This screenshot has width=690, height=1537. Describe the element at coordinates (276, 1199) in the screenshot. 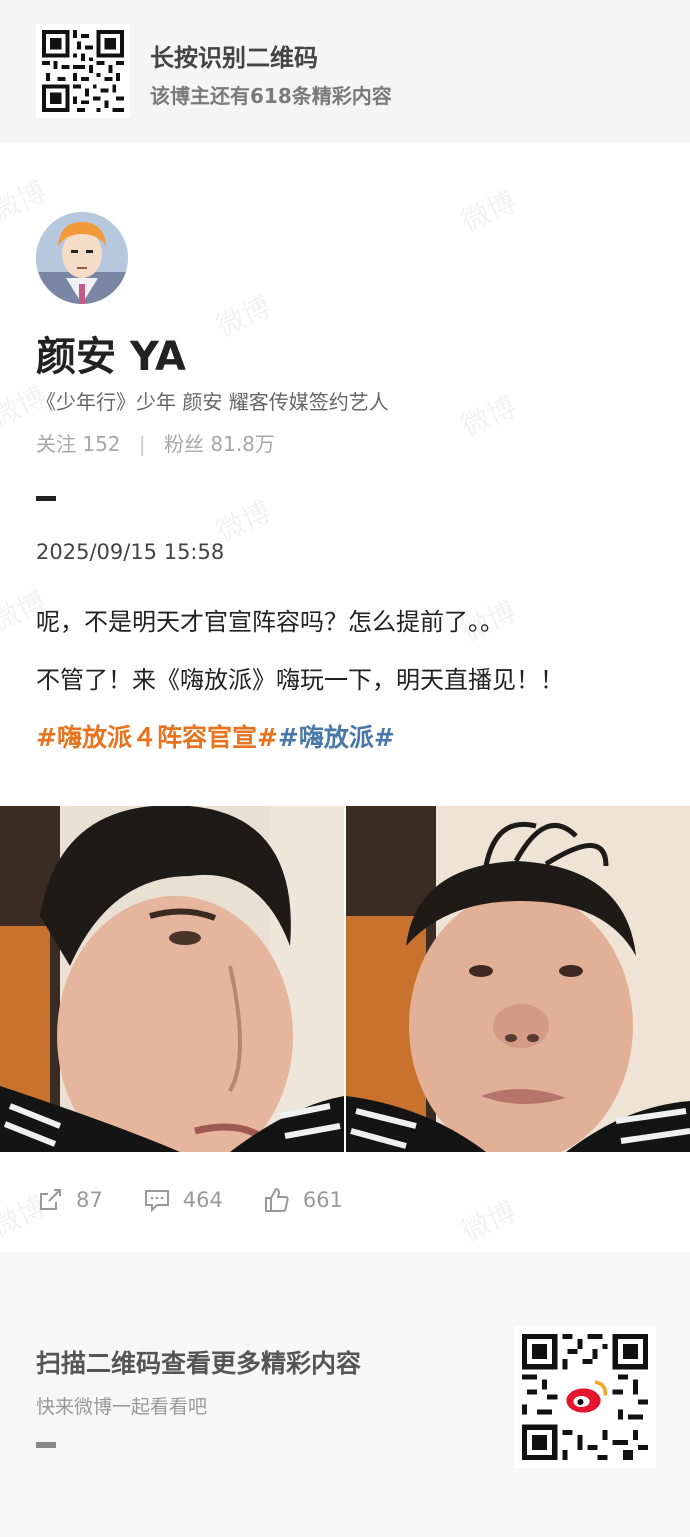

I see `thumbs-up-icon` at that location.